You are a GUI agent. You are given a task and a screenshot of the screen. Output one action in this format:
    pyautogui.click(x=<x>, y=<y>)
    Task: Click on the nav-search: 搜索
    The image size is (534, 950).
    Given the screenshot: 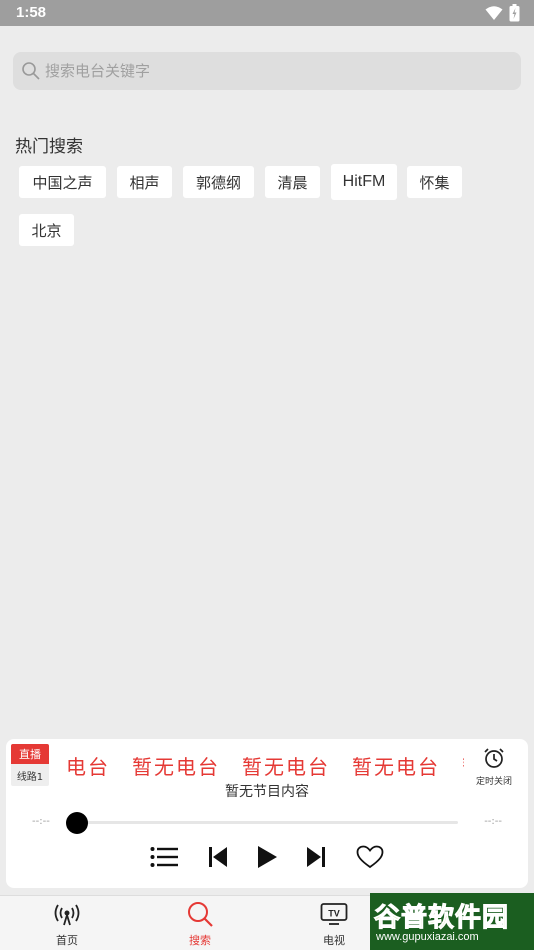 What is the action you would take?
    pyautogui.click(x=200, y=924)
    